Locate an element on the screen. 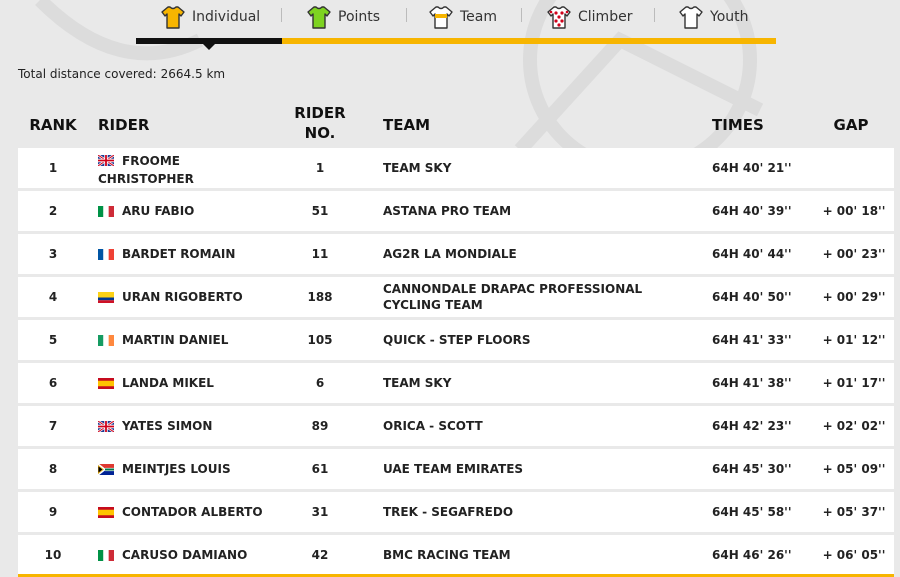  rider-cell: URAN RIGOBERTO is located at coordinates (188, 297).